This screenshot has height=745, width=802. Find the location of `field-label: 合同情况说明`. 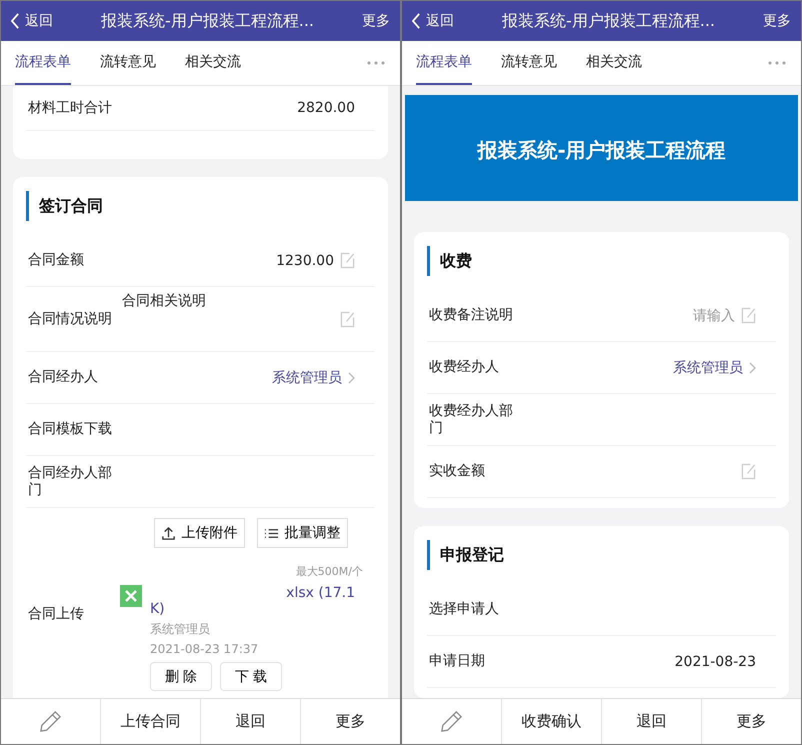

field-label: 合同情况说明 is located at coordinates (70, 319).